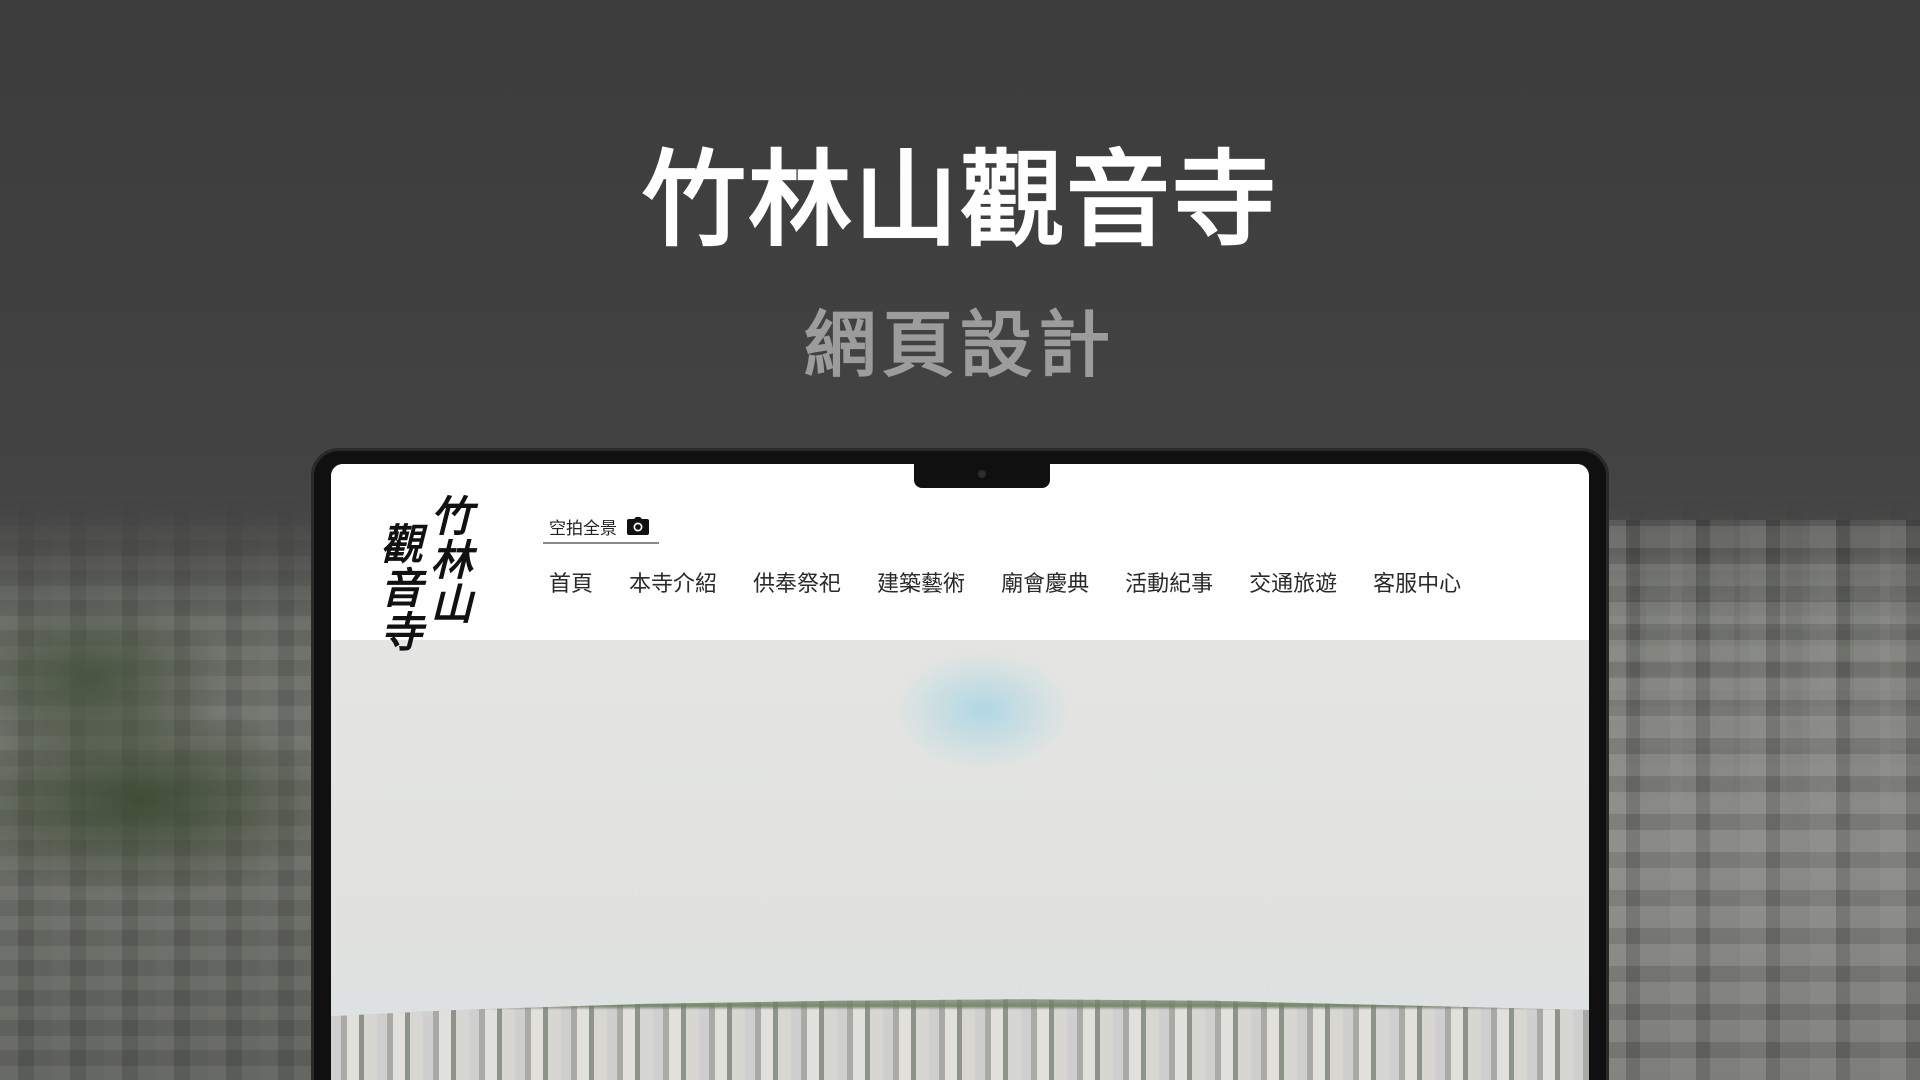  Describe the element at coordinates (583, 528) in the screenshot. I see `aerial-panorama-label: 空拍全景` at that location.